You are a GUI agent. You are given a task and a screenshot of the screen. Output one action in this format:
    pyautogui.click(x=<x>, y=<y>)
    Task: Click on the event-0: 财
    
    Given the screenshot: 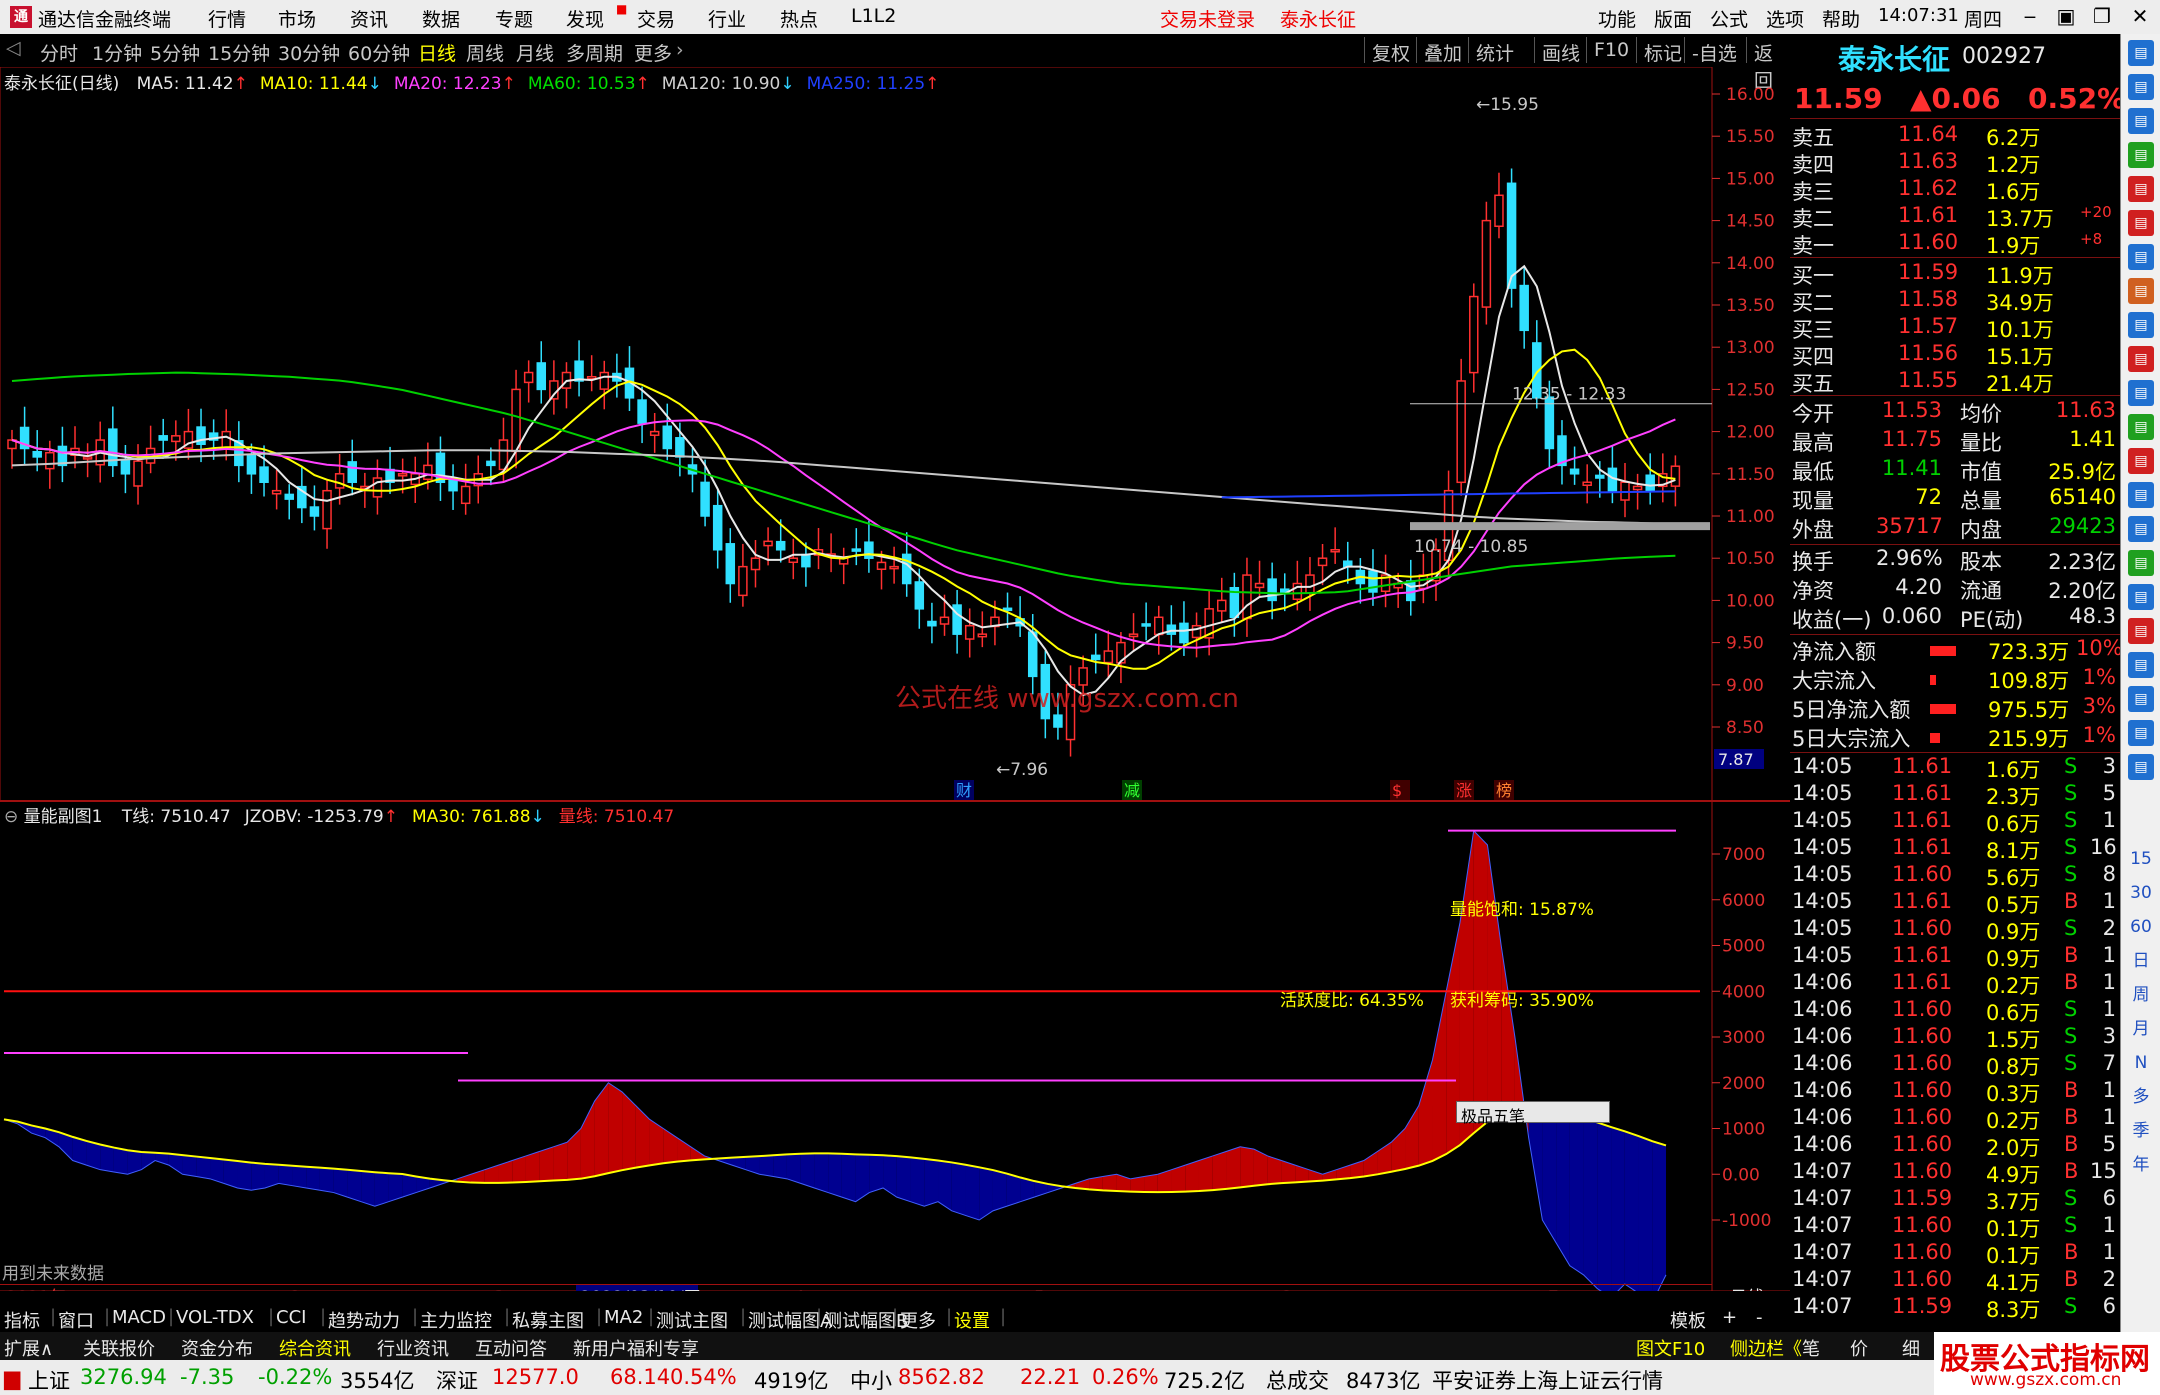 What is the action you would take?
    pyautogui.click(x=964, y=790)
    